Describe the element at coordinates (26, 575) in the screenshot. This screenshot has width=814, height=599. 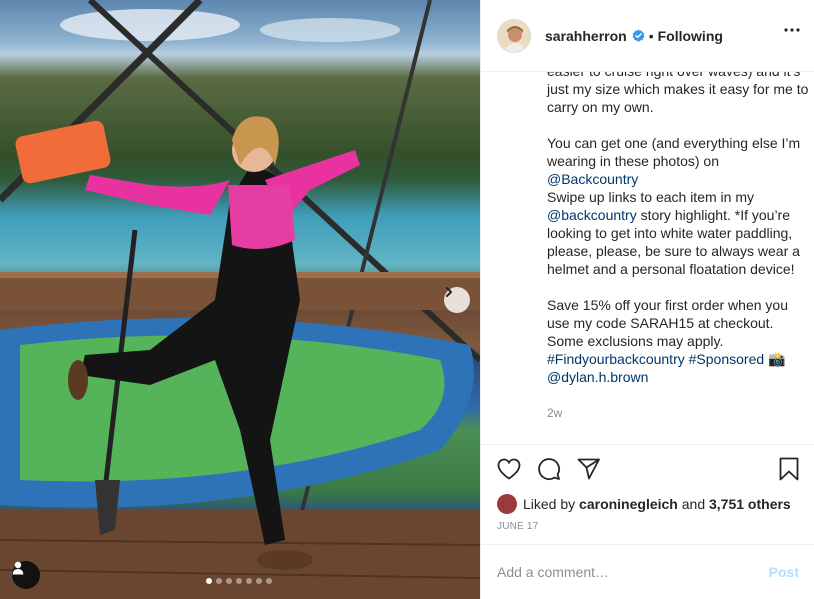
I see `tagged-users-button` at that location.